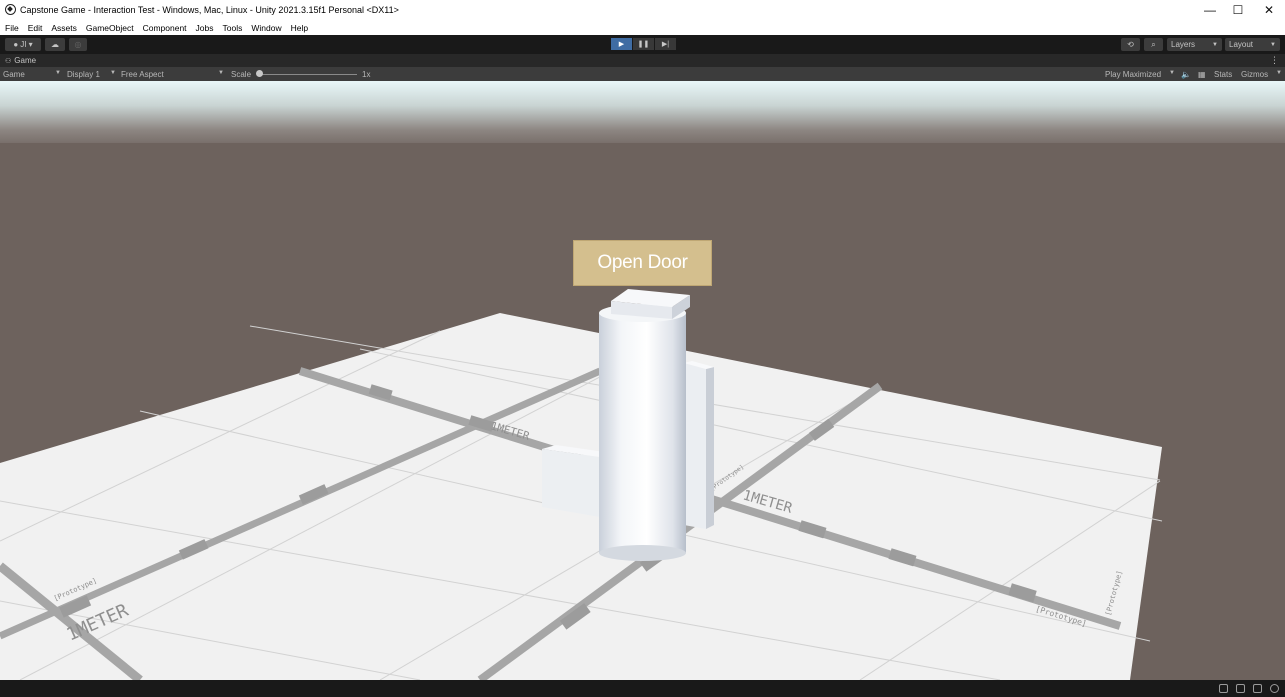  What do you see at coordinates (14, 74) in the screenshot?
I see `game-mode-dropdown: Game` at bounding box center [14, 74].